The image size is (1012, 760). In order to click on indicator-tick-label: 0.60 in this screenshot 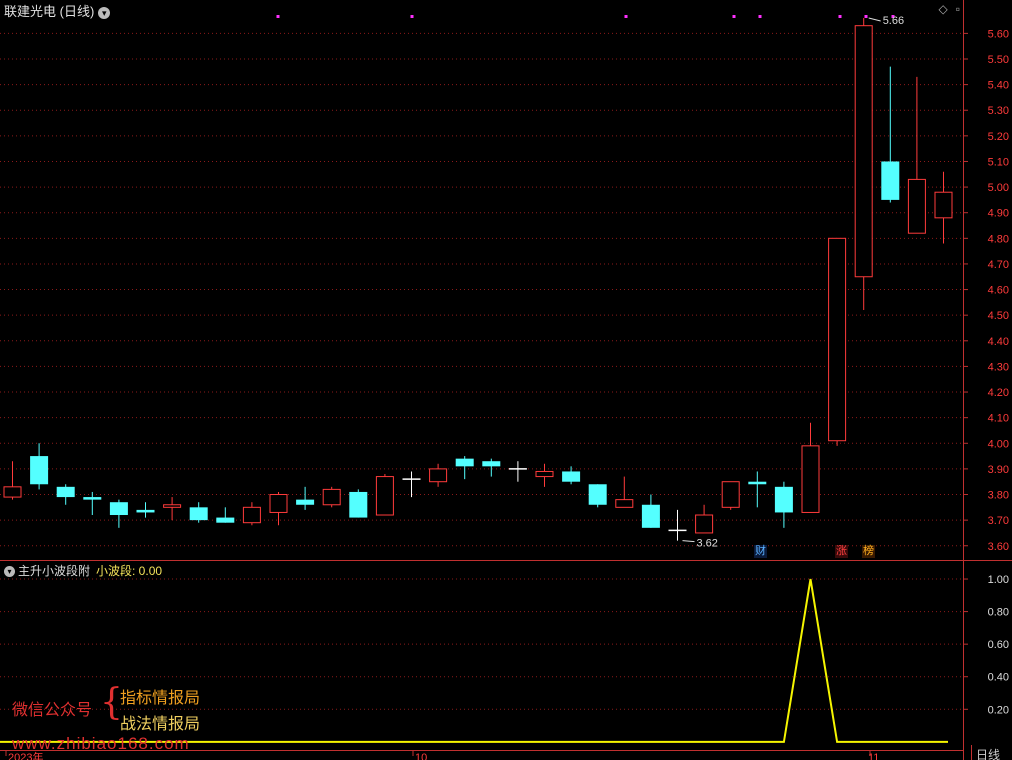, I will do `click(998, 645)`.